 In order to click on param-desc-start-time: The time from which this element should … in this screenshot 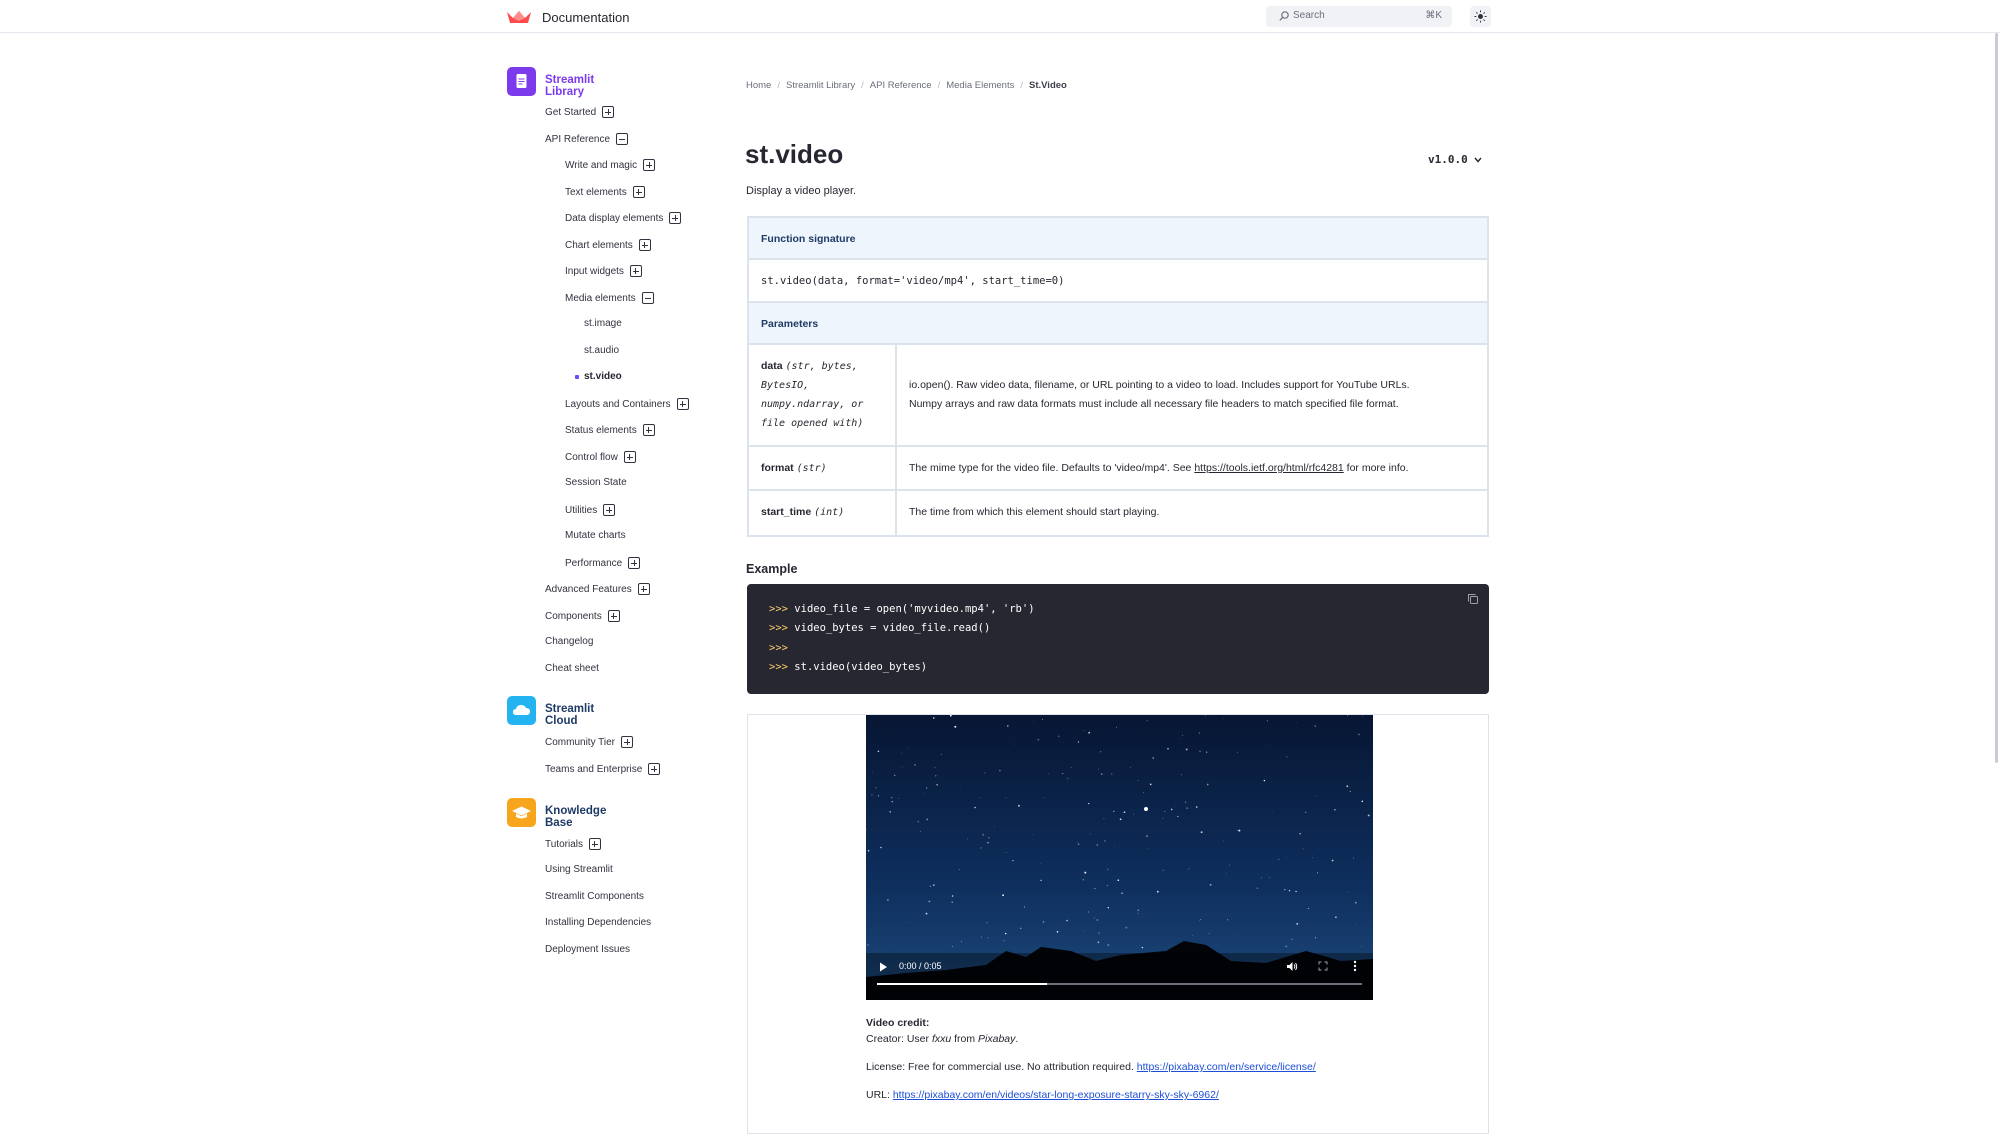, I will do `click(1034, 512)`.